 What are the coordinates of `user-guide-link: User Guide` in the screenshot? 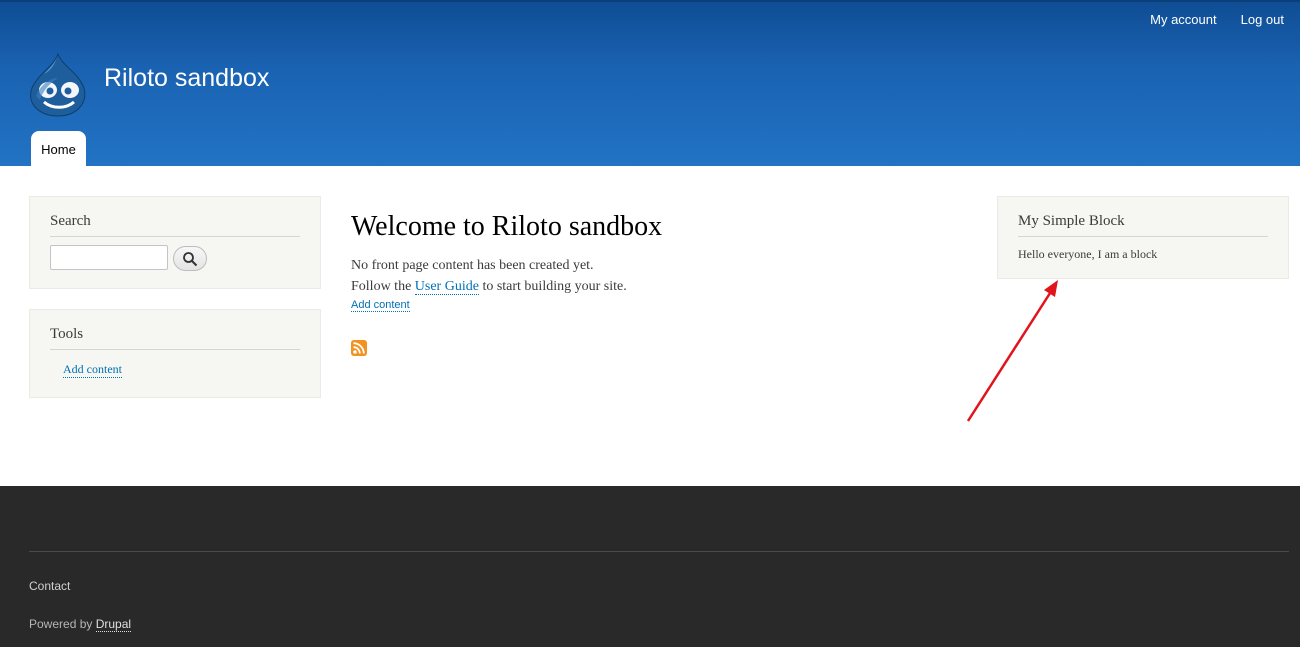 It's located at (446, 287).